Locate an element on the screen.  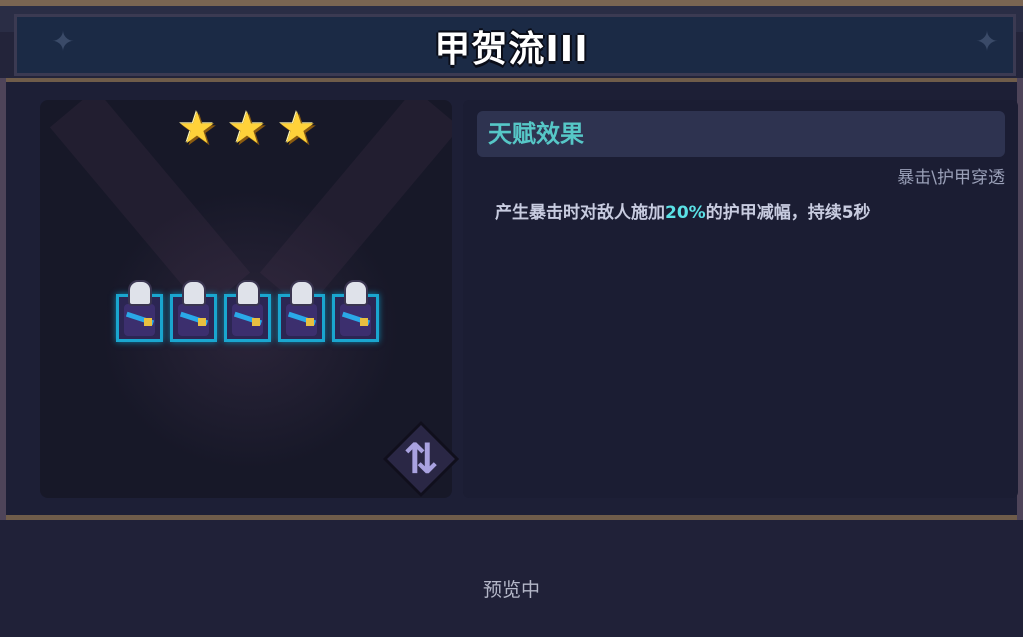
unit-row is located at coordinates (247, 311).